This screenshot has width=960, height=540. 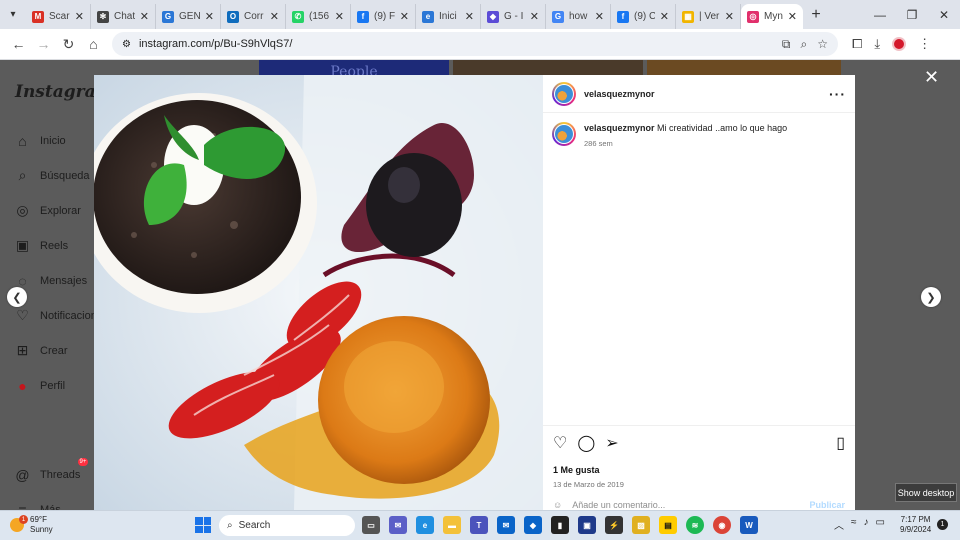 I want to click on nav-item-10: ≡ Más, so click(x=37, y=506).